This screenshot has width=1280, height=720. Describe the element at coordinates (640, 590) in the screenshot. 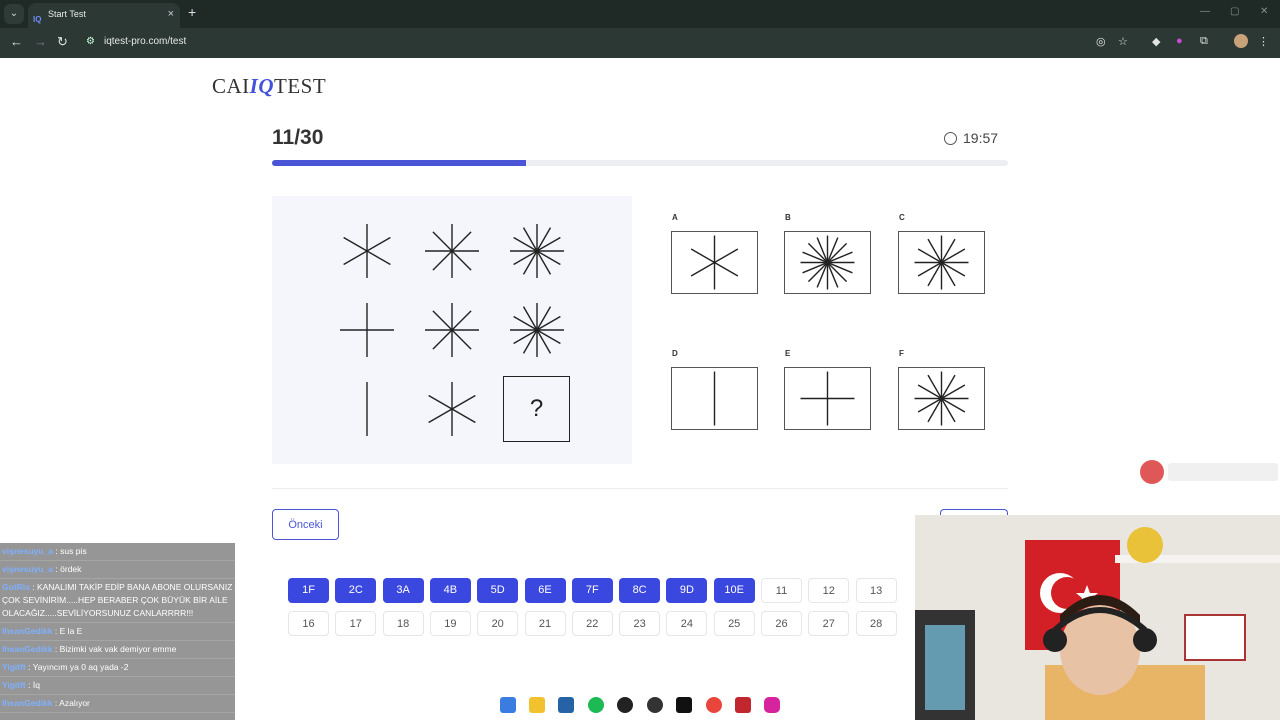

I see `question-nav-button: 8C` at that location.